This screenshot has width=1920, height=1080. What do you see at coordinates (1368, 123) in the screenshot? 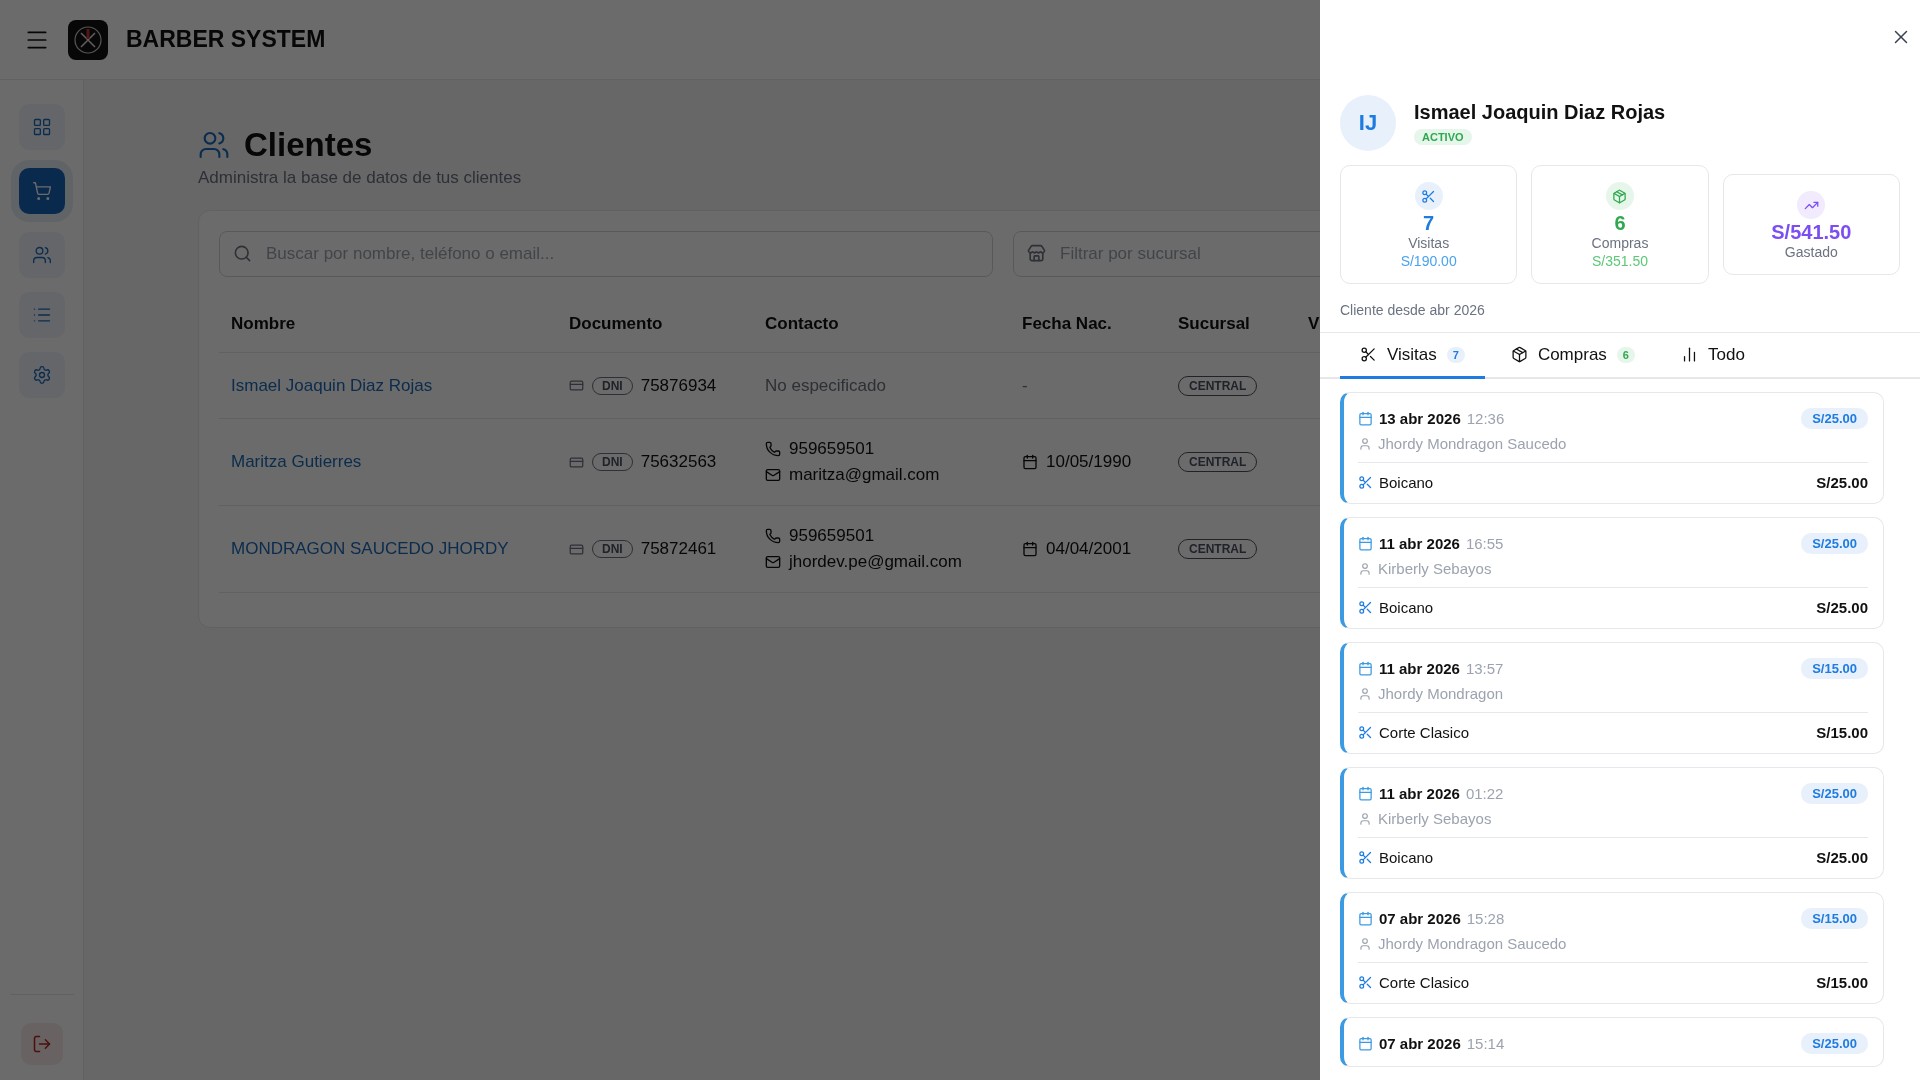
I see `client-avatar: IJ` at bounding box center [1368, 123].